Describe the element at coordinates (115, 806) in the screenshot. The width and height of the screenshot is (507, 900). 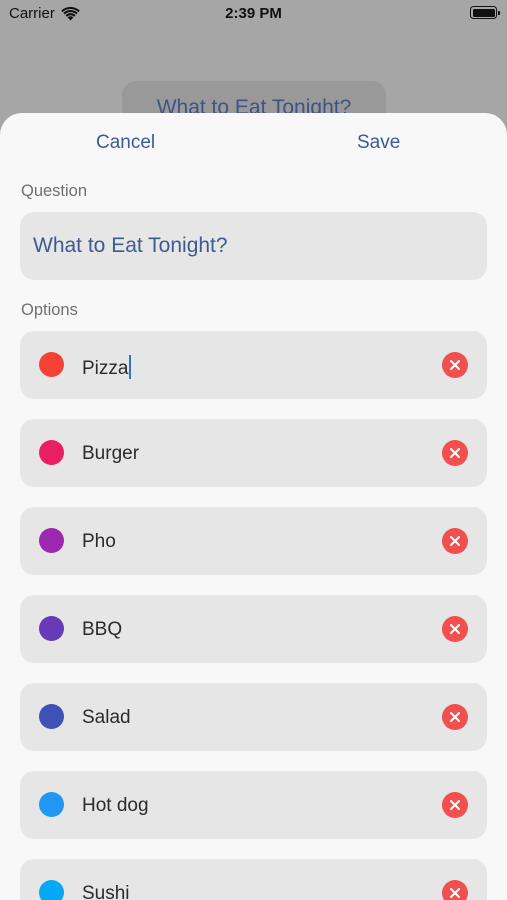
I see `option-text: Hot dog` at that location.